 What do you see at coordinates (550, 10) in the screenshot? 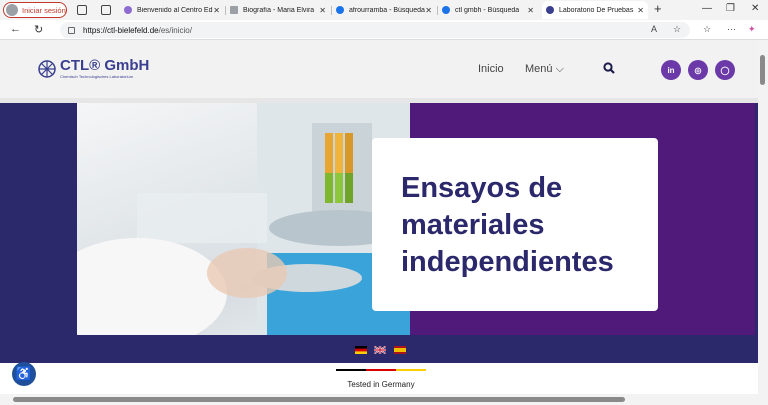
I see `ctl-favicon` at bounding box center [550, 10].